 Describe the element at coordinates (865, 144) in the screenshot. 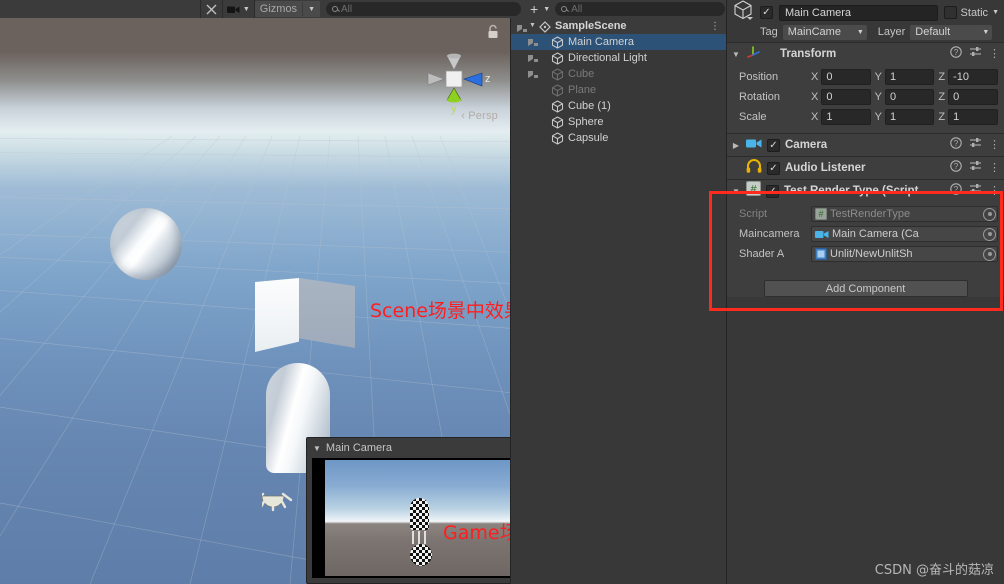

I see `component-camera: ▶ ✓ Camera ? ⋮` at that location.